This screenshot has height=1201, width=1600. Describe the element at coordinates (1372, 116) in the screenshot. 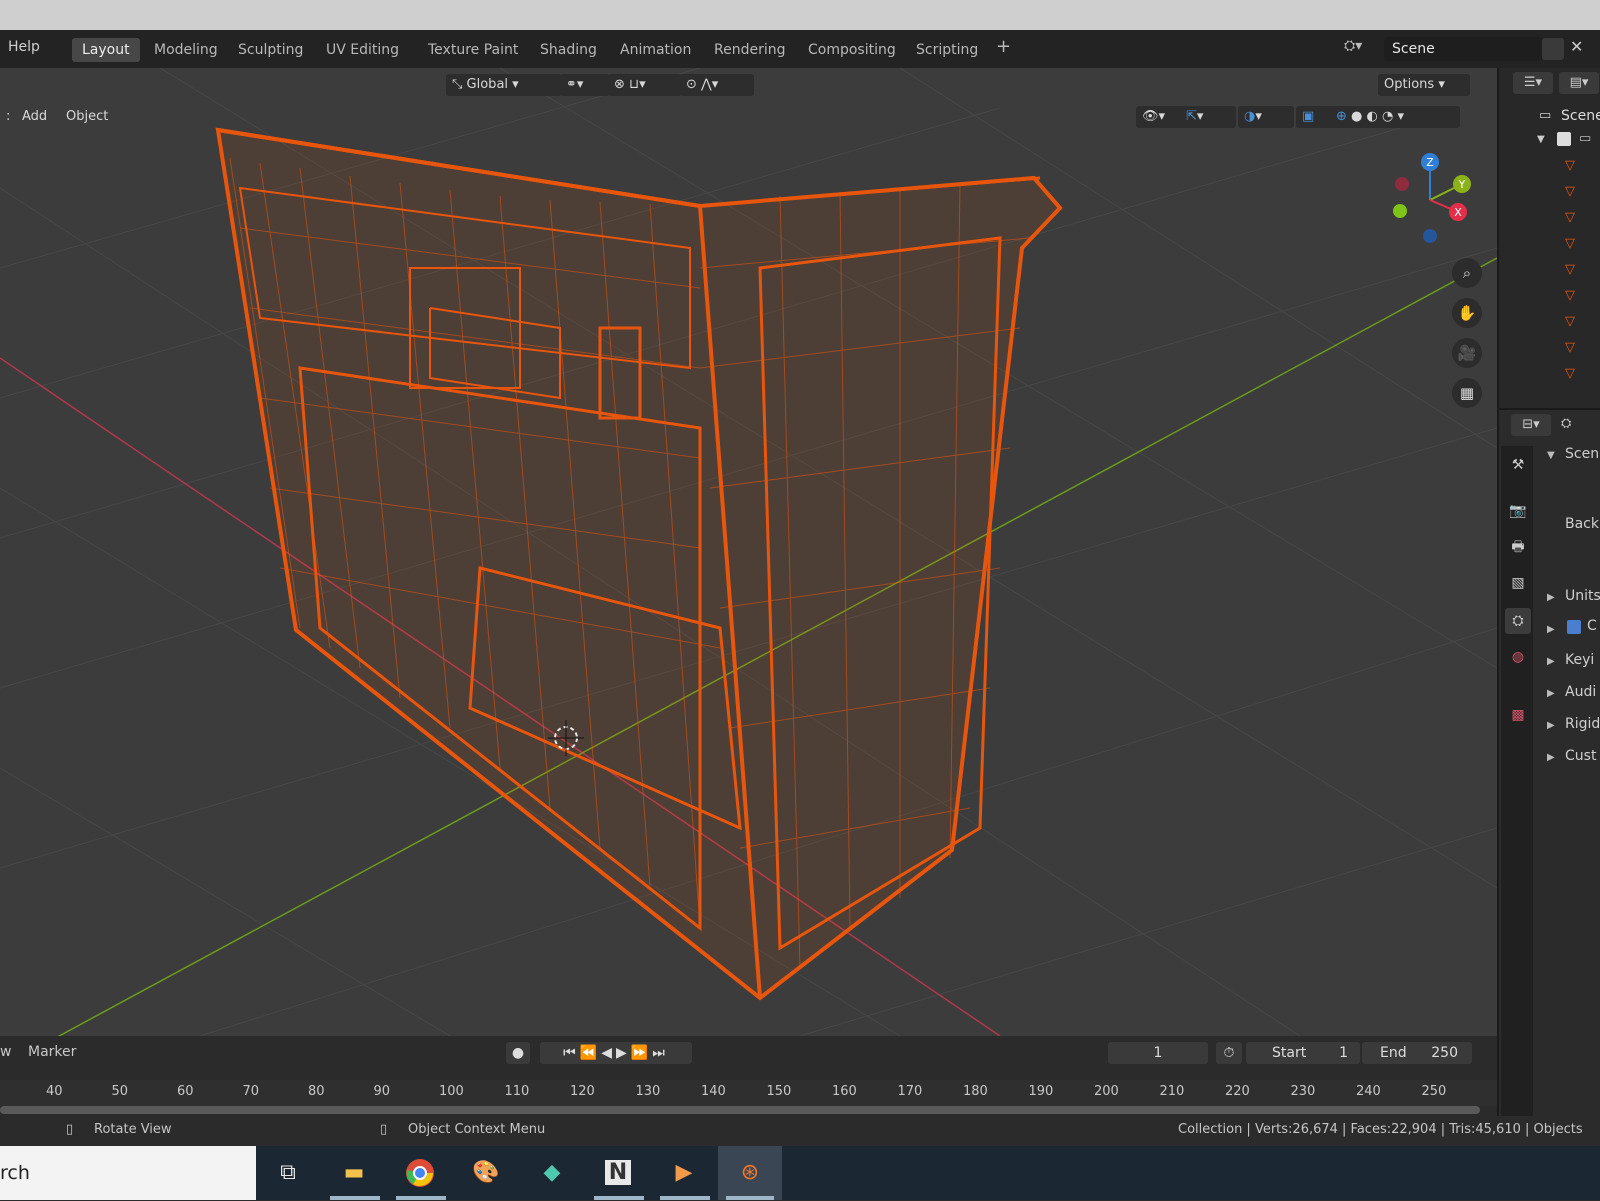

I see `shading-material-icon: ◐` at that location.